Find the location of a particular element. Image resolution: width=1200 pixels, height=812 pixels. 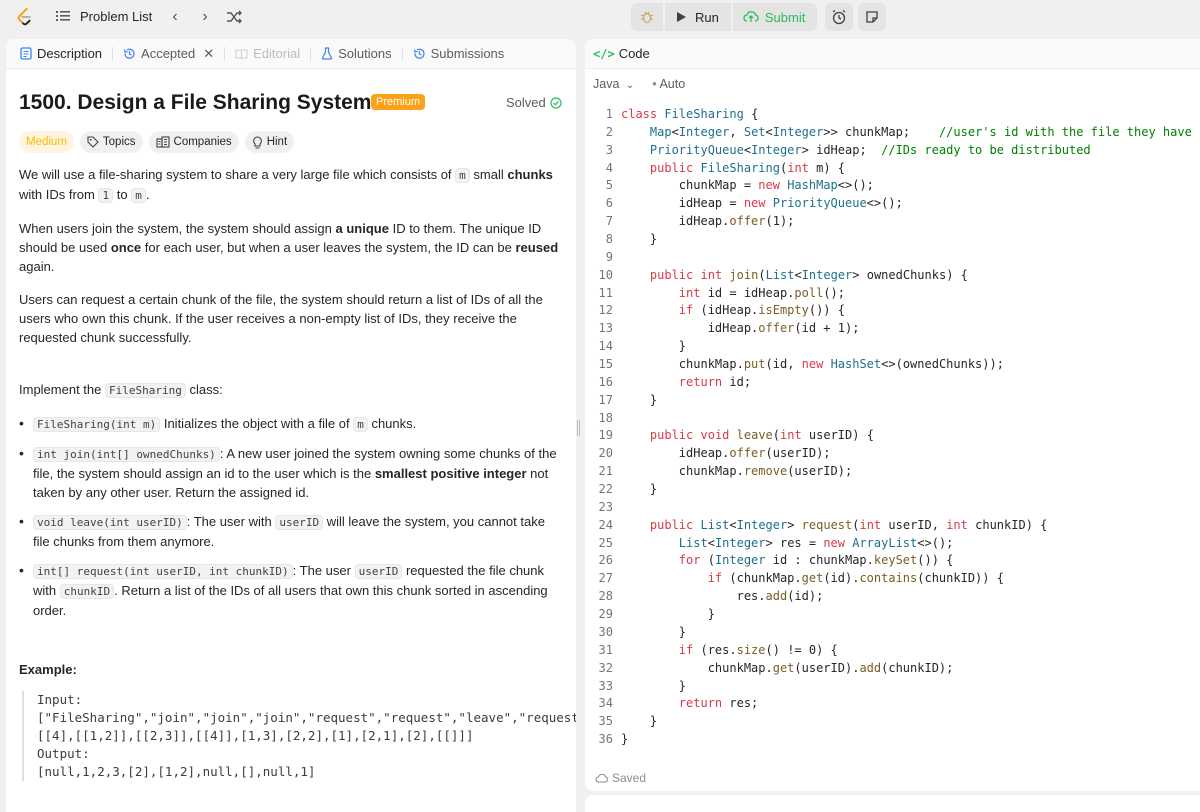

line-number: 27 is located at coordinates (605, 578).